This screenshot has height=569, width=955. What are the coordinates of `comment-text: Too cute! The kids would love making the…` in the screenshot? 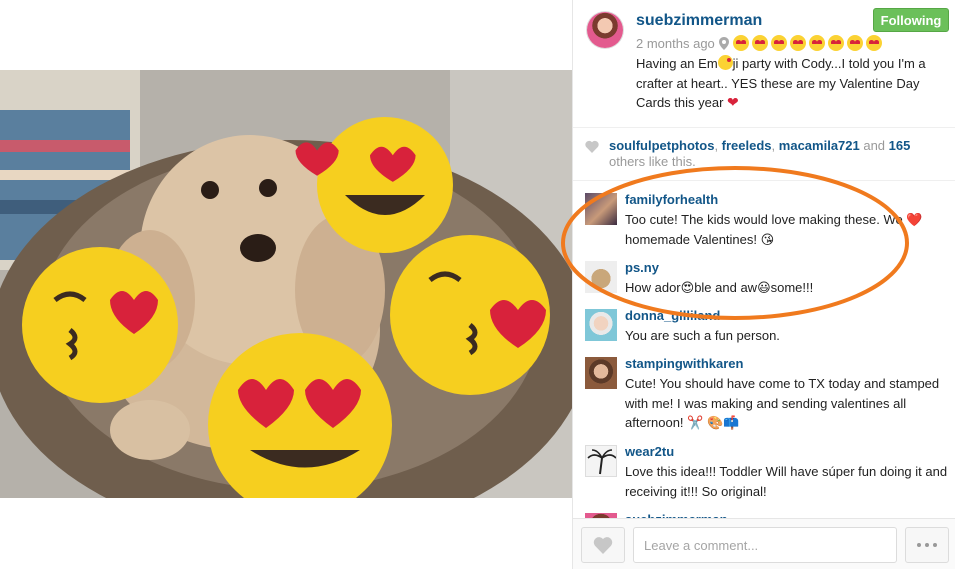 It's located at (774, 229).